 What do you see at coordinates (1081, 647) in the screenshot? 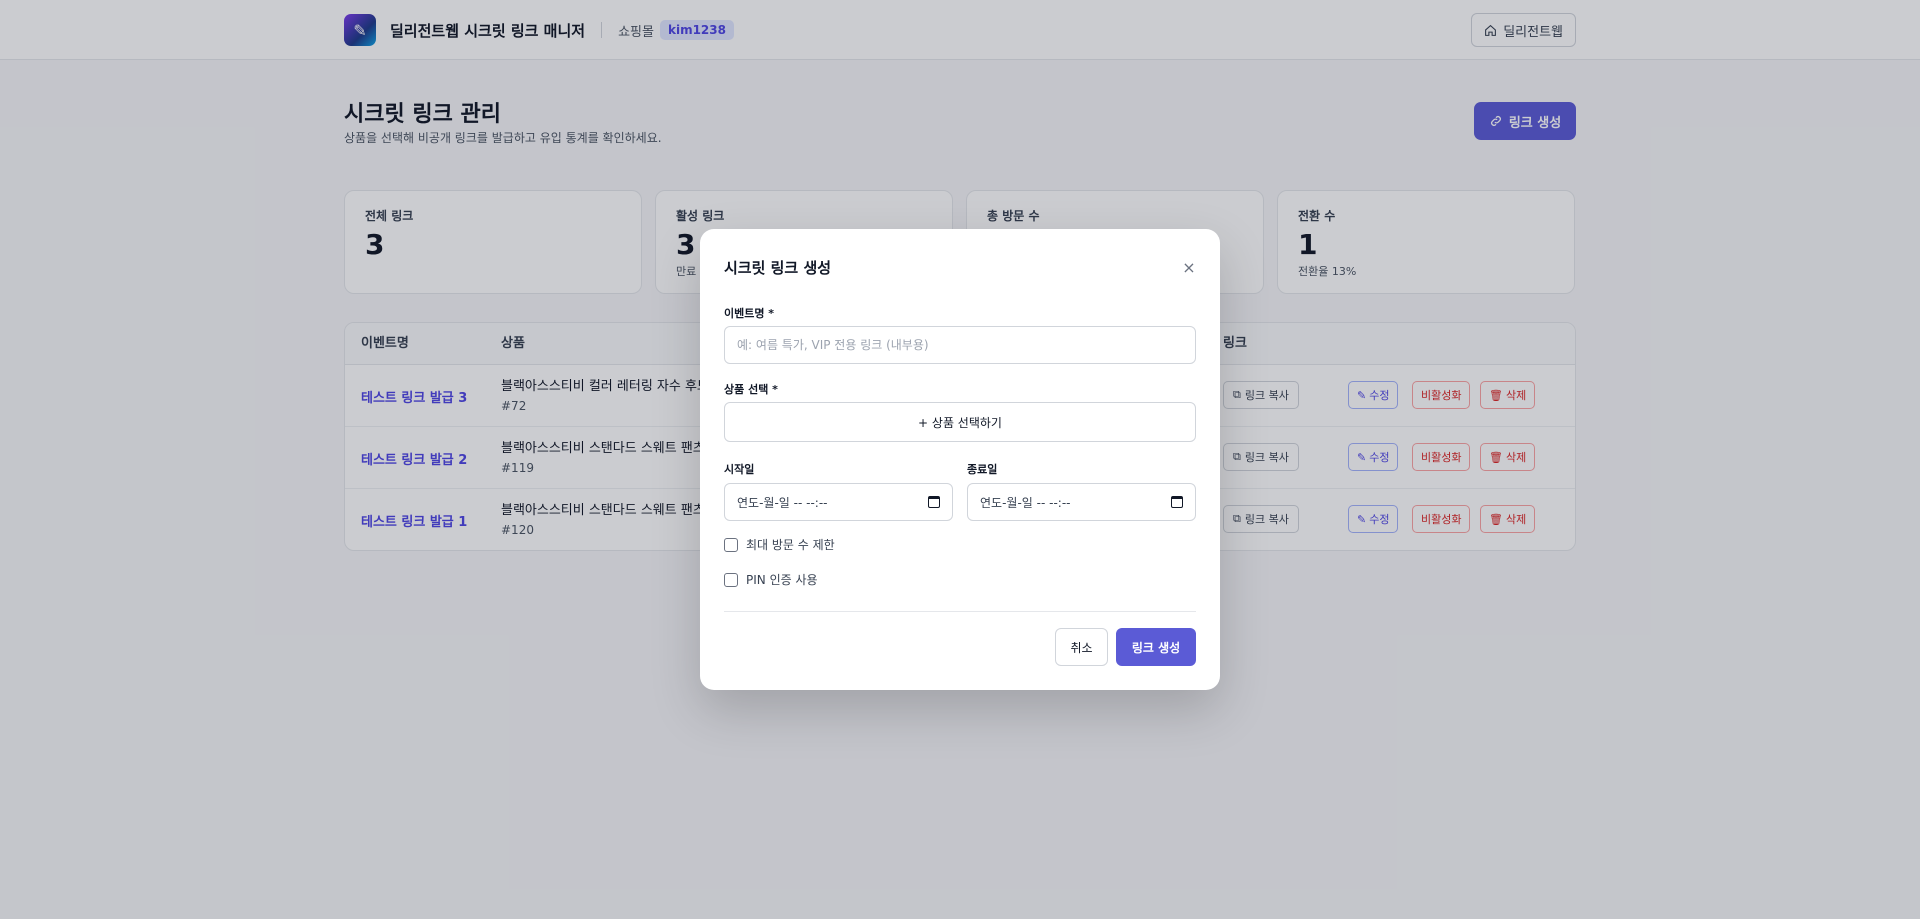
I see `cancel-button: 취소` at bounding box center [1081, 647].